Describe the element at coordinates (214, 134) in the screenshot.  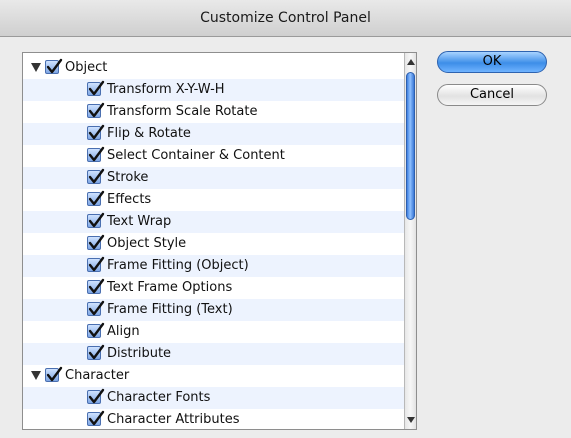
I see `tree-item-row: Flip & Rotate` at that location.